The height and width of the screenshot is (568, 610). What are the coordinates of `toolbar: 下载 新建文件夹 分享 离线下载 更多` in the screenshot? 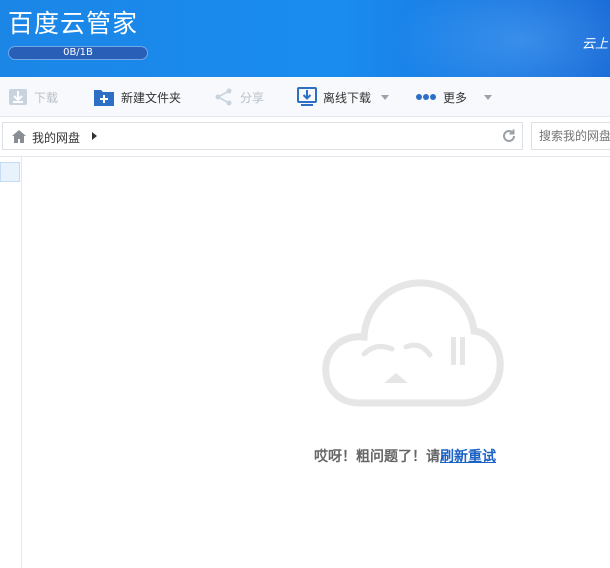 It's located at (305, 97).